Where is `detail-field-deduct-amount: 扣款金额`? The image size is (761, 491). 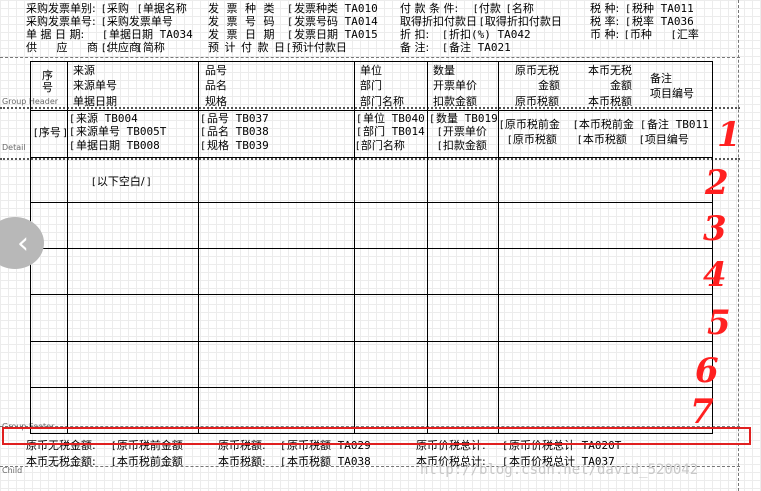
detail-field-deduct-amount: 扣款金额 is located at coordinates (462, 146).